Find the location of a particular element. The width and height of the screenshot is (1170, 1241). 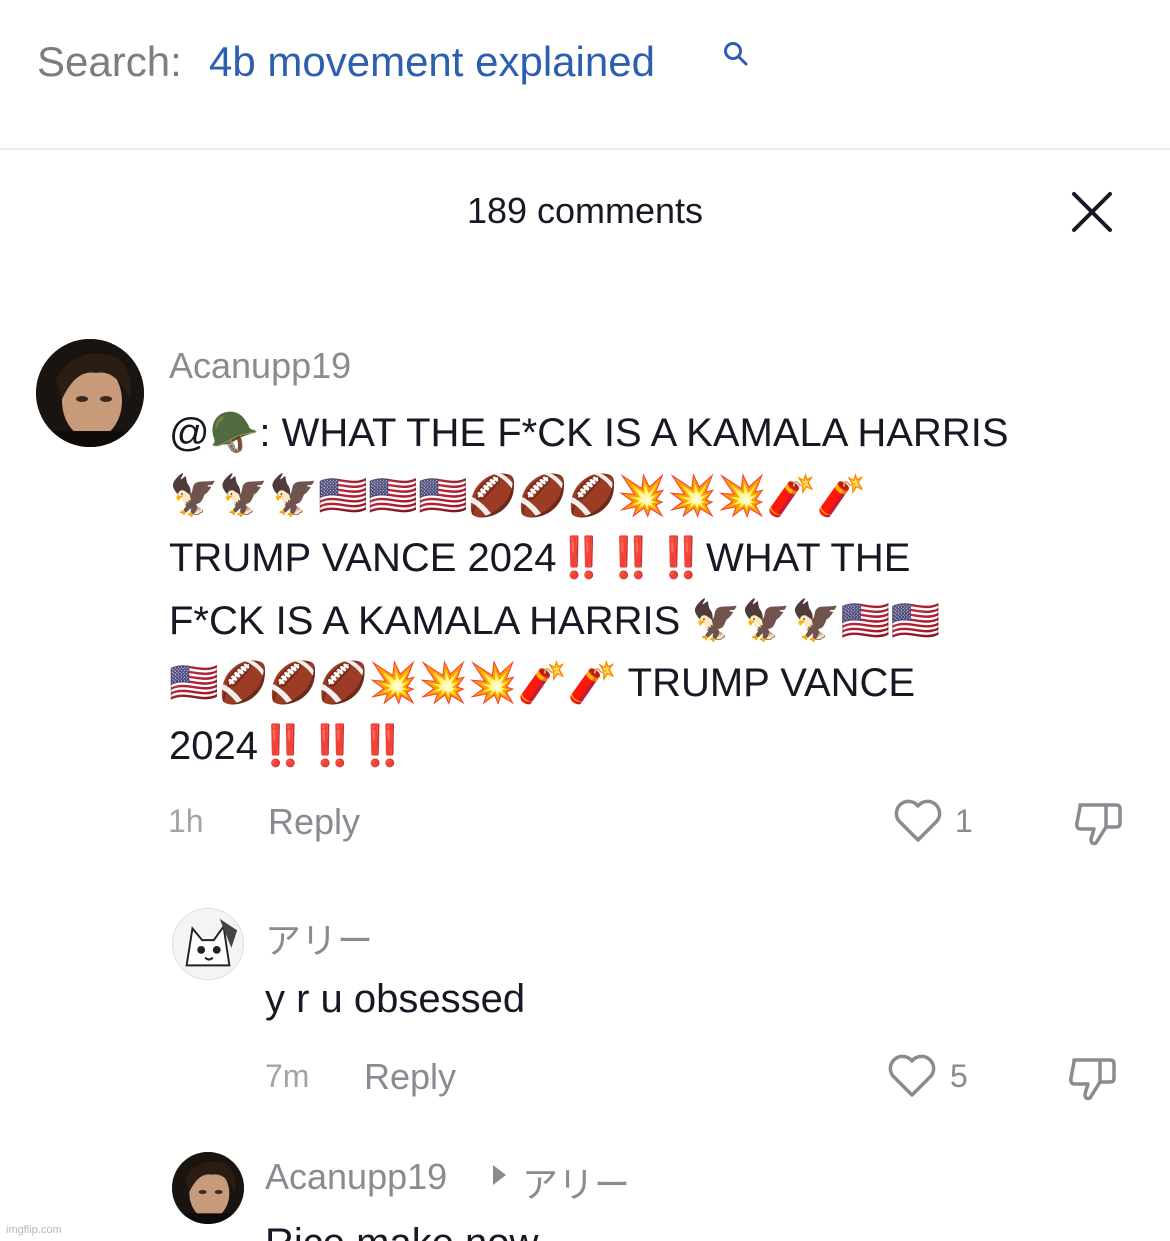

search-query-link: 4b movement explained is located at coordinates (432, 62).